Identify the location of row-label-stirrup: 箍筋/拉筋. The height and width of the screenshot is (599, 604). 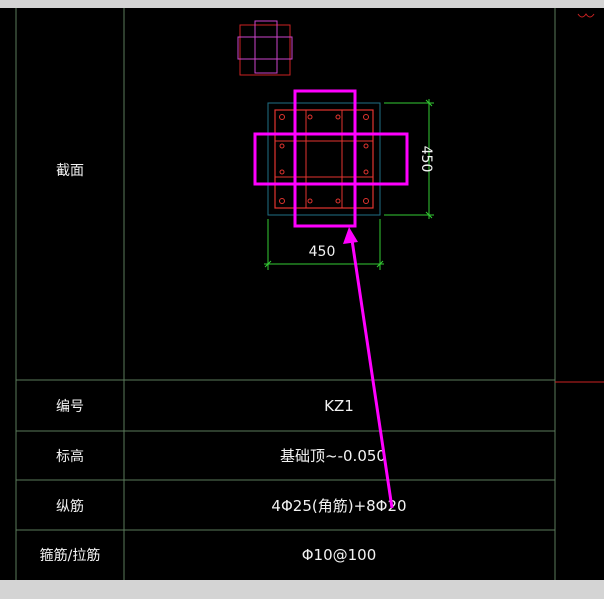
(70, 555).